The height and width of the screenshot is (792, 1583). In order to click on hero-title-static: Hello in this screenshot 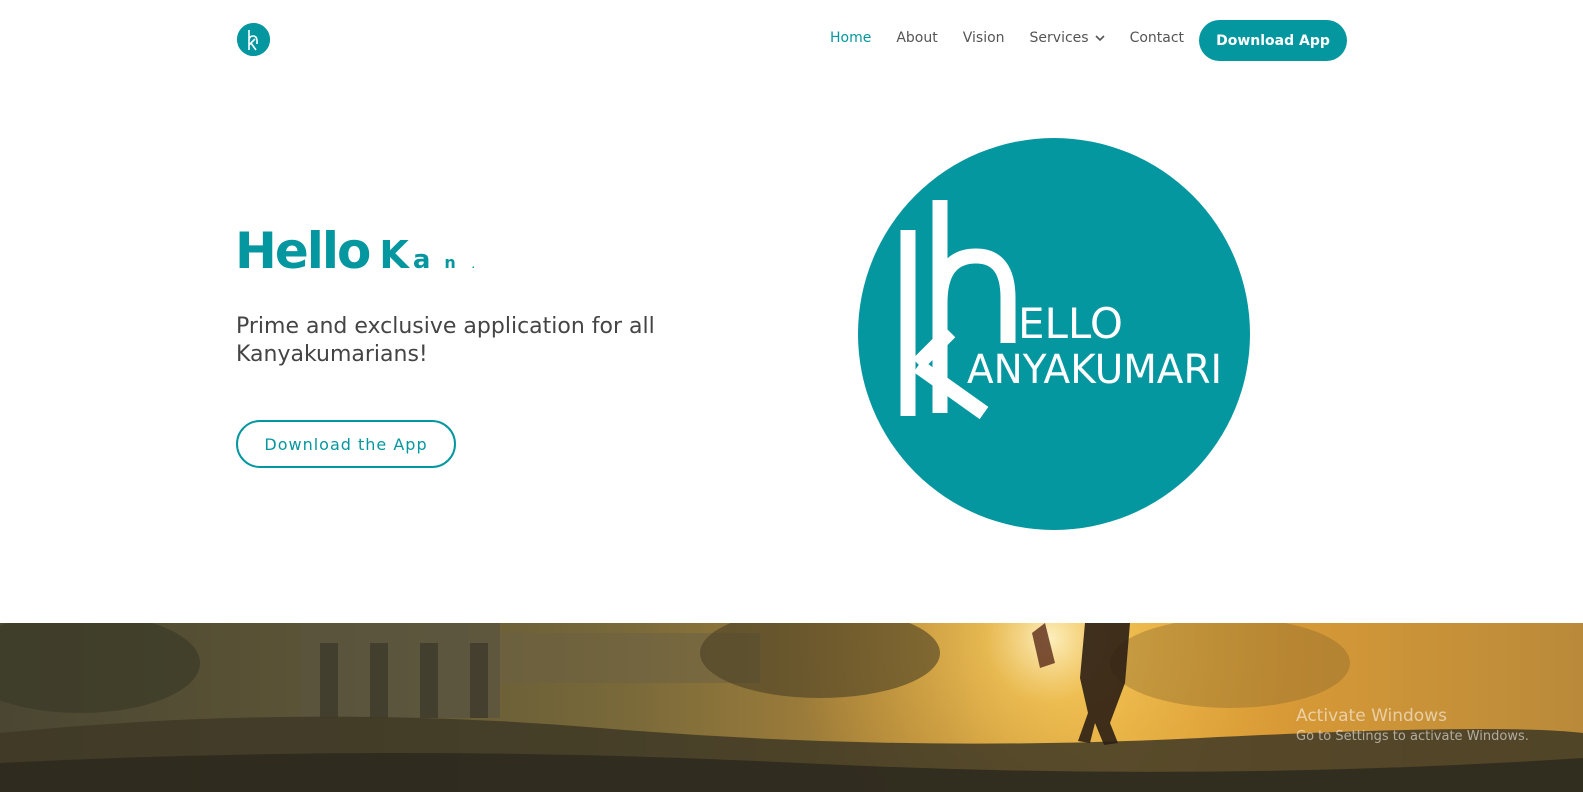, I will do `click(303, 251)`.